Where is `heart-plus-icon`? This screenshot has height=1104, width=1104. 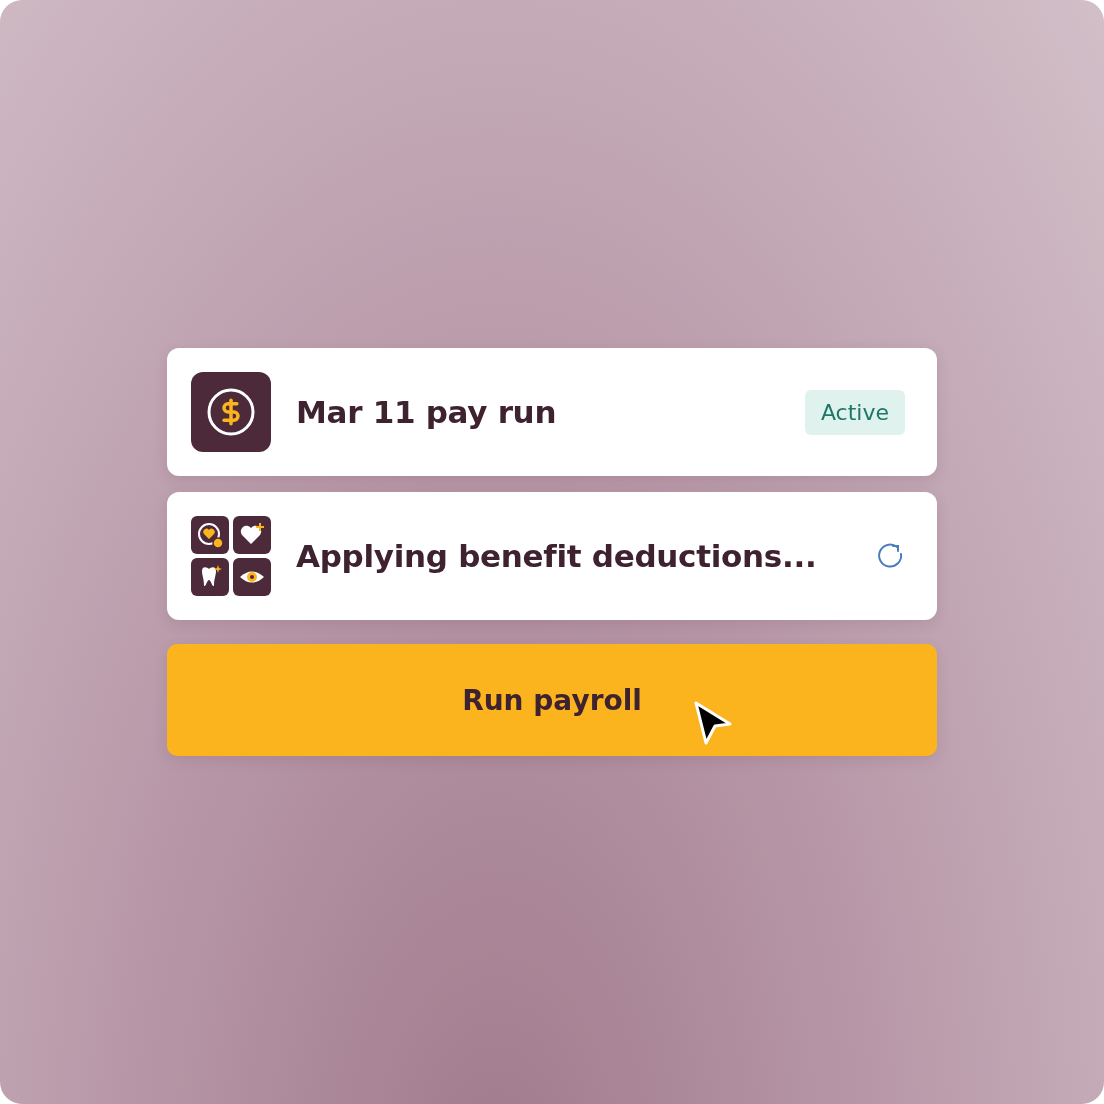
heart-plus-icon is located at coordinates (252, 535).